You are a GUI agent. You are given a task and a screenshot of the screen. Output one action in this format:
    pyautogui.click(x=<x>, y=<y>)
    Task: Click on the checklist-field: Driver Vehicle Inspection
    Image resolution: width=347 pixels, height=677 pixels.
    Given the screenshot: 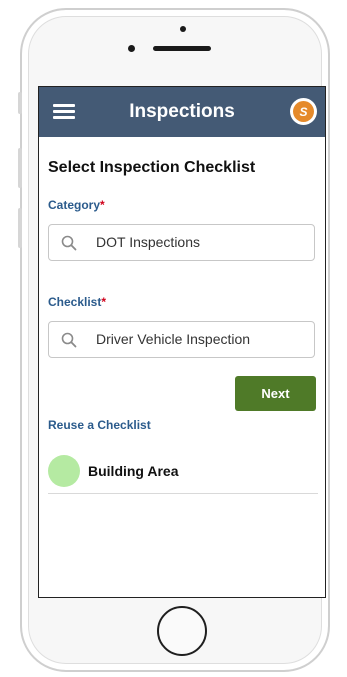 What is the action you would take?
    pyautogui.click(x=181, y=339)
    